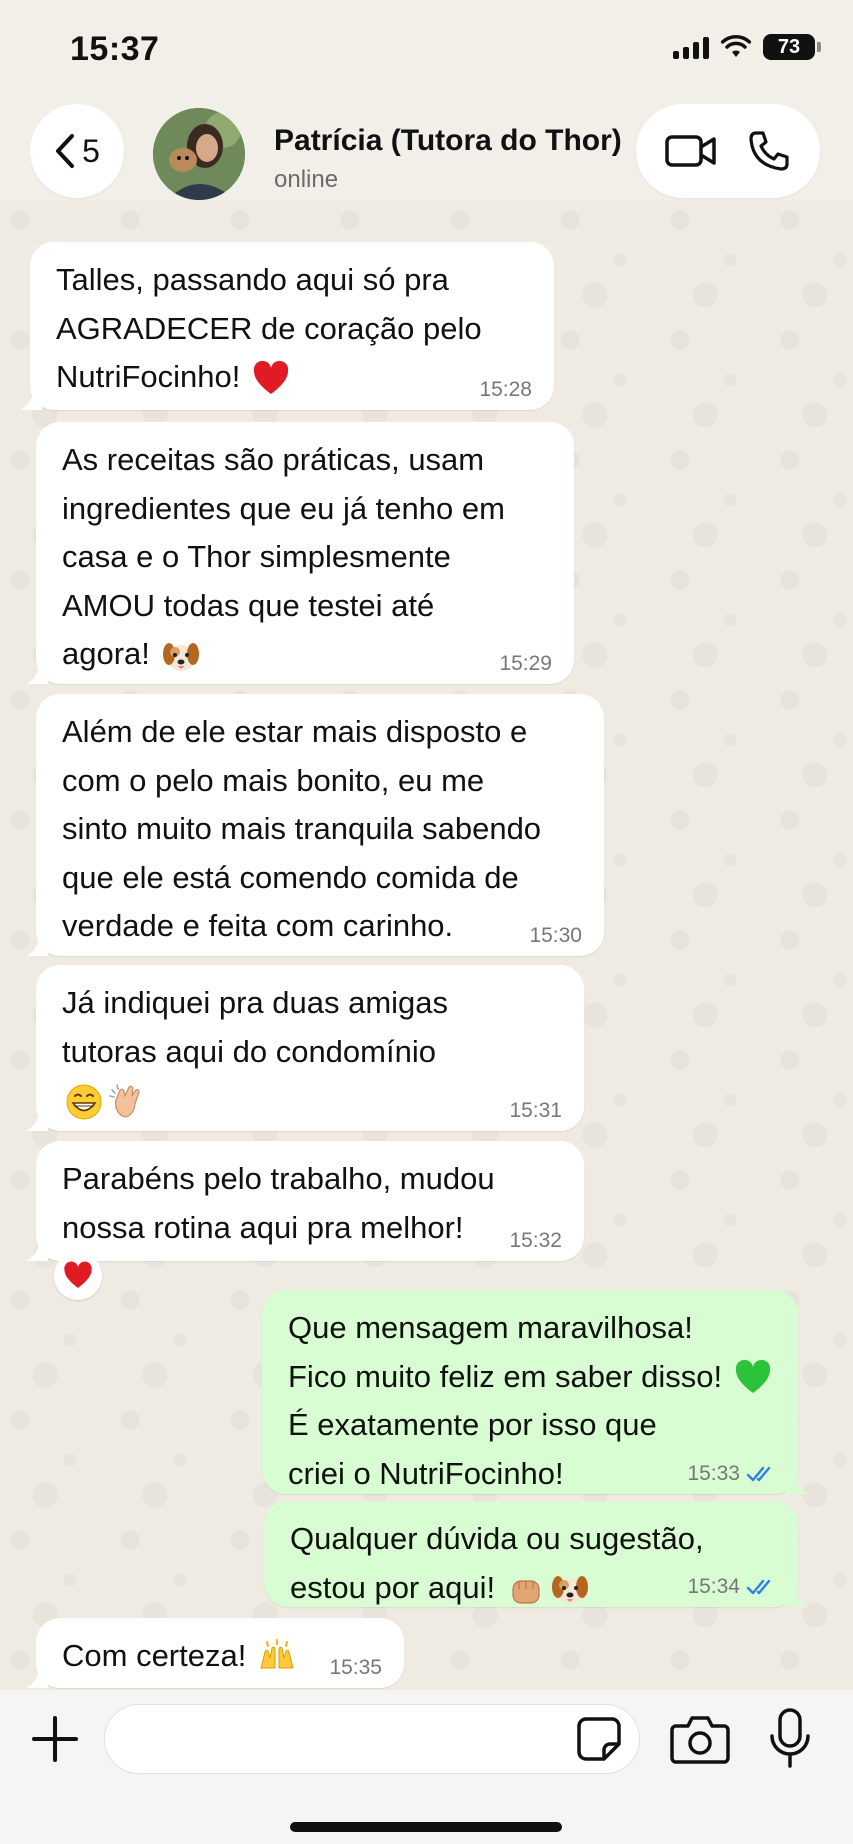  I want to click on timestamp-text: 15:34, so click(713, 1586).